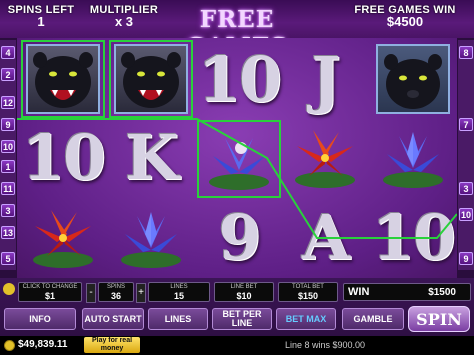  Describe the element at coordinates (115, 287) in the screenshot. I see `spins-label: SPINS` at that location.